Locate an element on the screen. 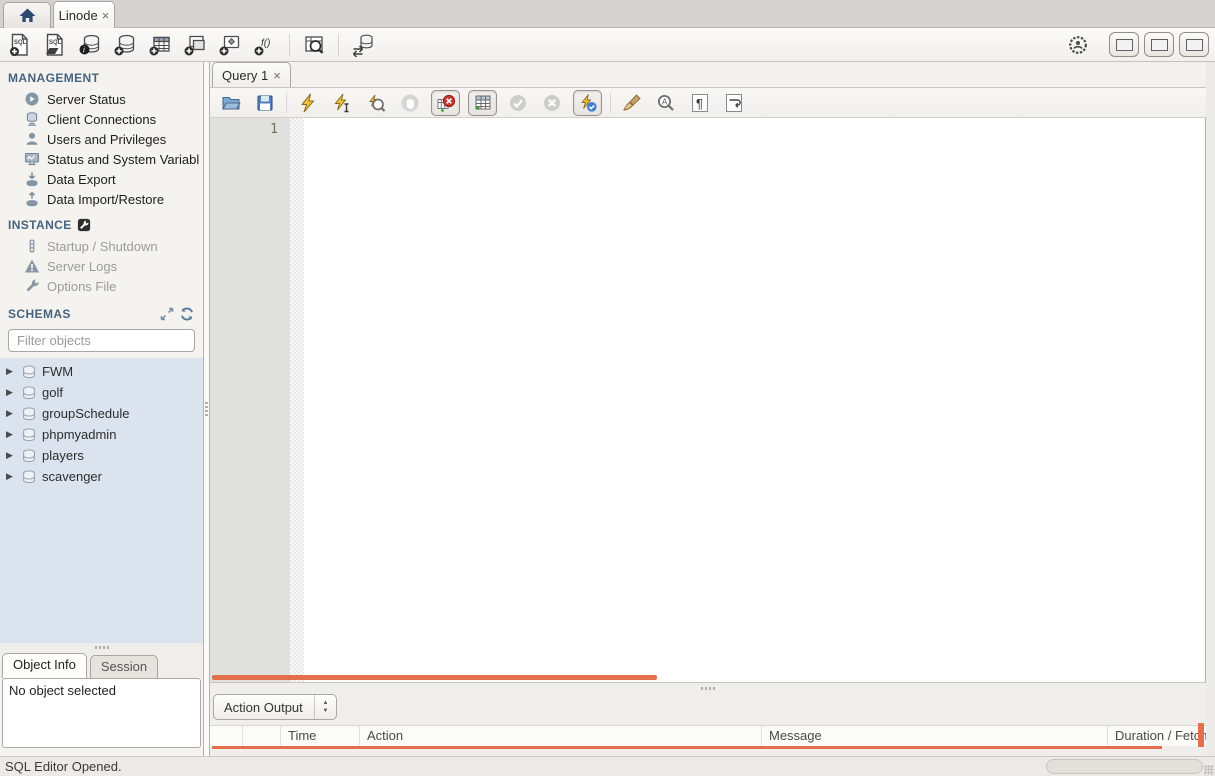 Image resolution: width=1215 pixels, height=776 pixels. toggle-left-sidebar-button is located at coordinates (1124, 44).